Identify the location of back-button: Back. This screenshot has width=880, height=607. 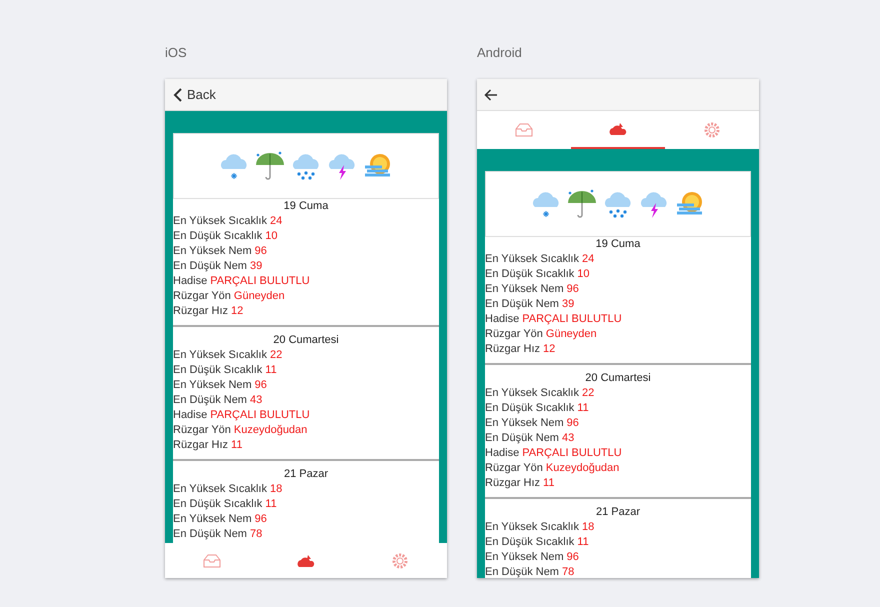
(194, 94).